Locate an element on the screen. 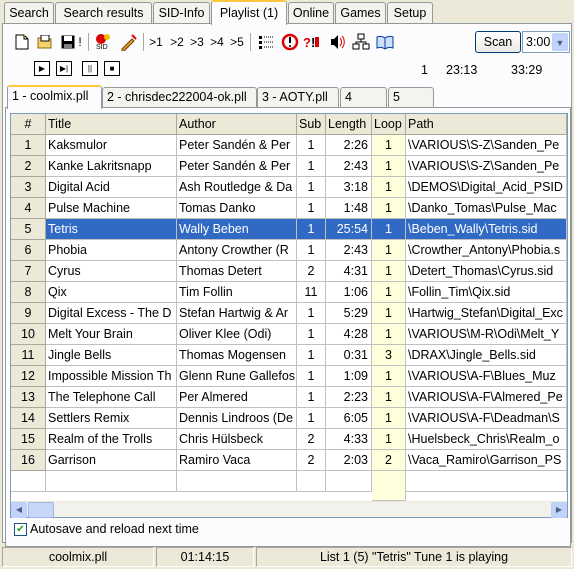 The width and height of the screenshot is (574, 569). row-number-cell: 5 is located at coordinates (28, 229).